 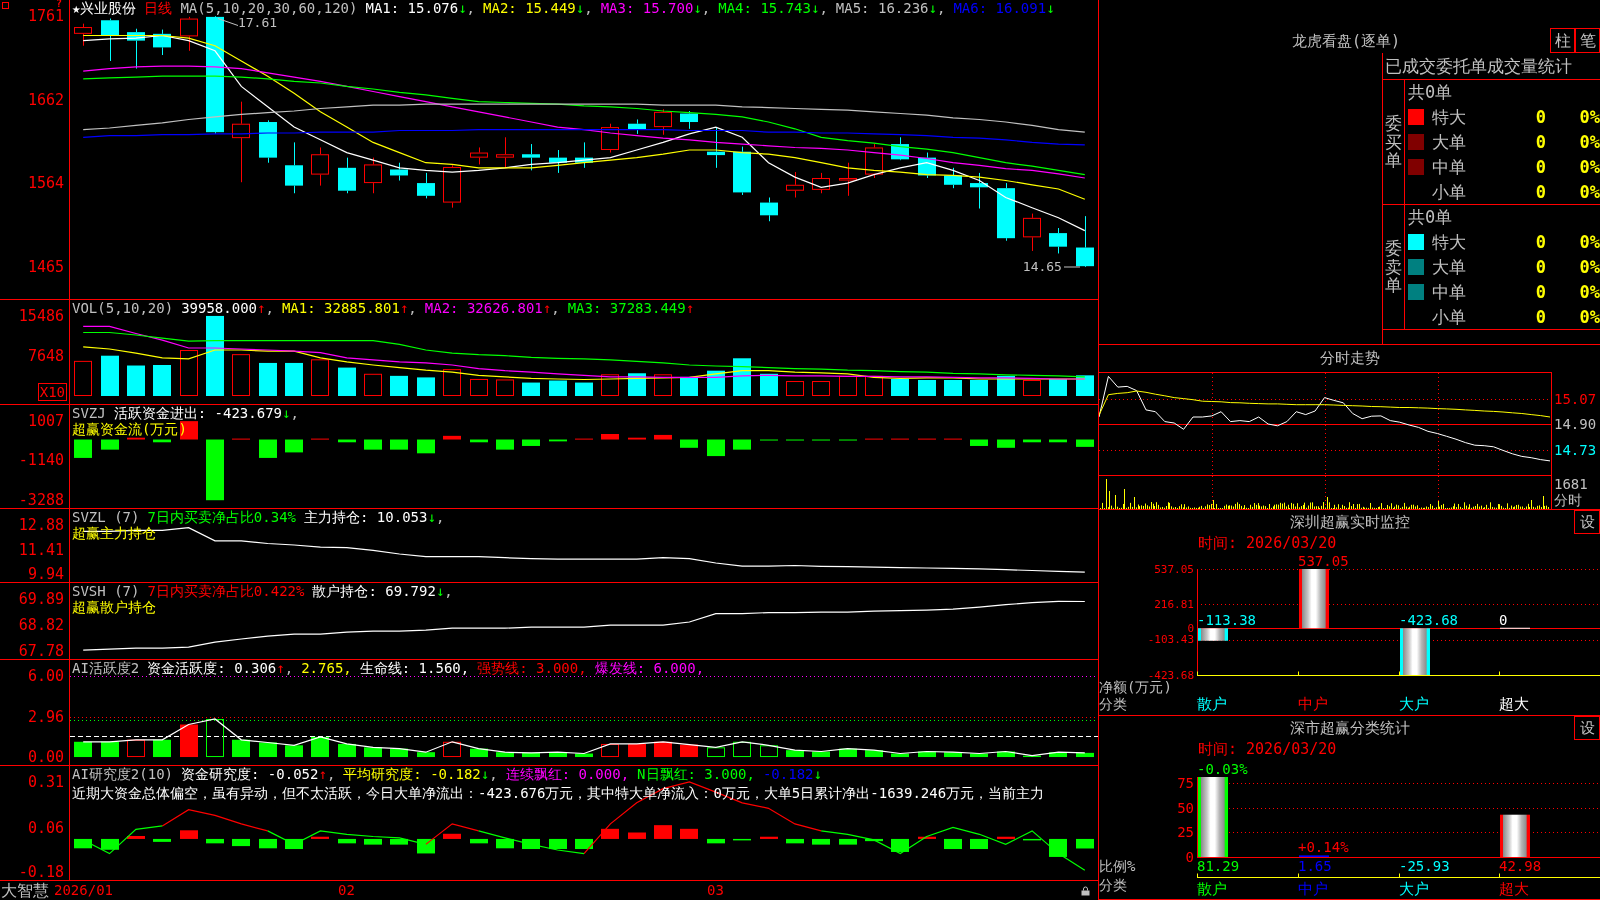 What do you see at coordinates (420, 774) in the screenshot?
I see `legend-item: 平均研究度: -0.182↓,` at bounding box center [420, 774].